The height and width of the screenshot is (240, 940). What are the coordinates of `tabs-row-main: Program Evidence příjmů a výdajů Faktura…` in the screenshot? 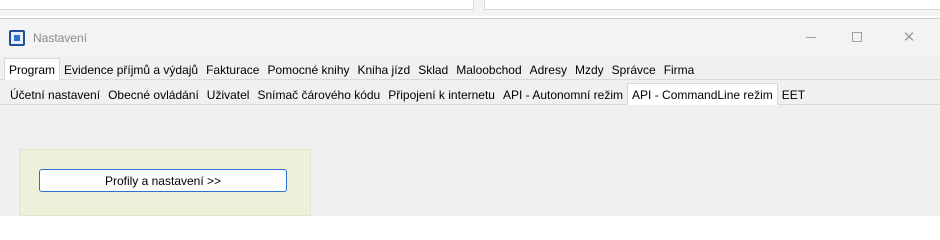 It's located at (470, 69).